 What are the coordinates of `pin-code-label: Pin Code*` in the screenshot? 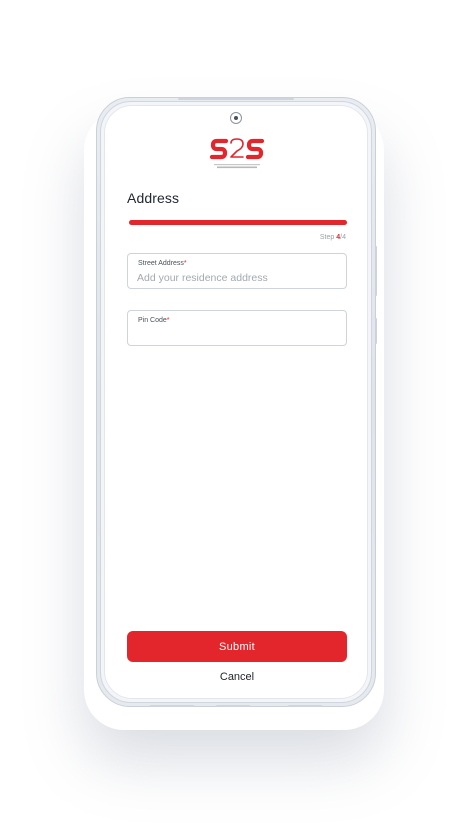 It's located at (154, 320).